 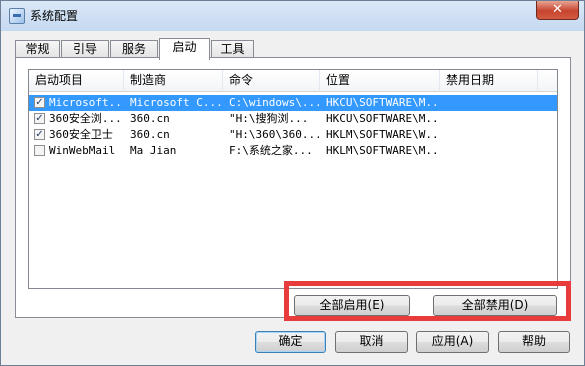 What do you see at coordinates (37, 49) in the screenshot?
I see `tab-general: 常规` at bounding box center [37, 49].